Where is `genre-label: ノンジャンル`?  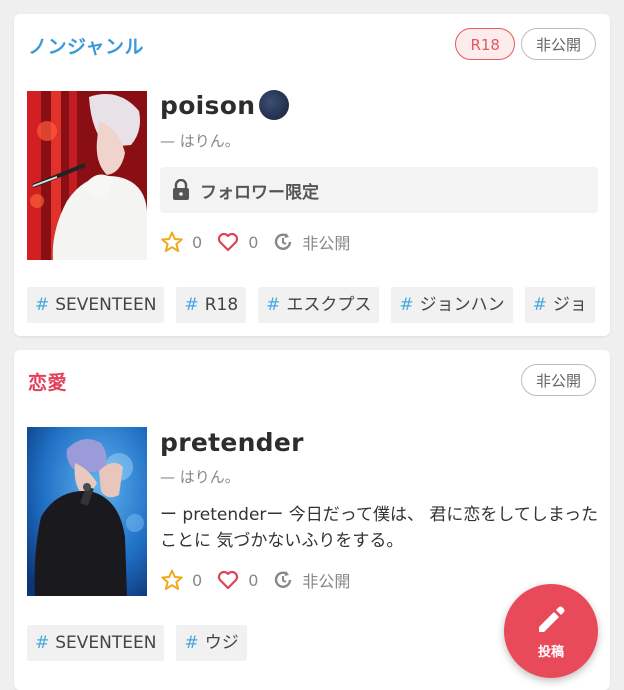
genre-label: ノンジャンル is located at coordinates (86, 45).